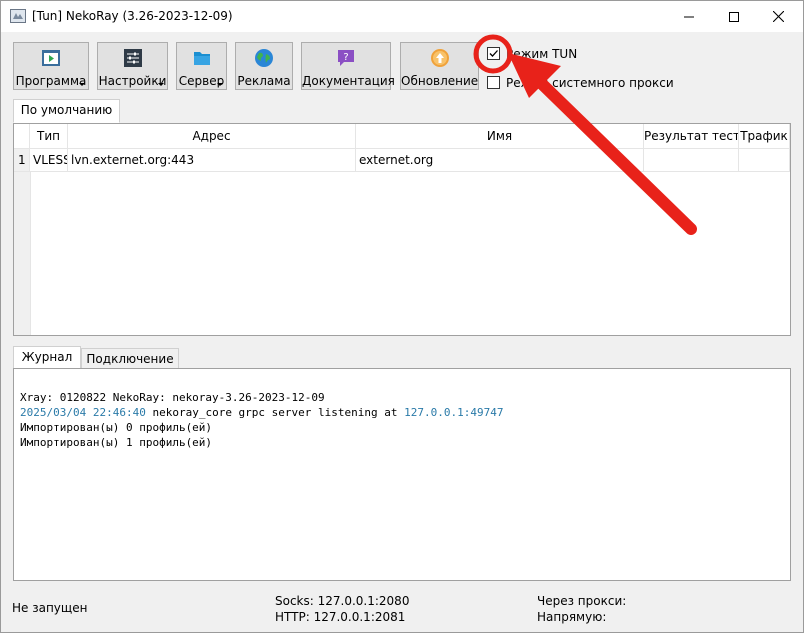 This screenshot has width=804, height=633. I want to click on annotation-overlay, so click(585, 134).